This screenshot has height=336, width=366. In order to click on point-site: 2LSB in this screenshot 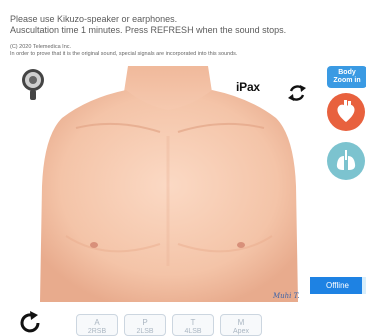, I will do `click(145, 331)`.